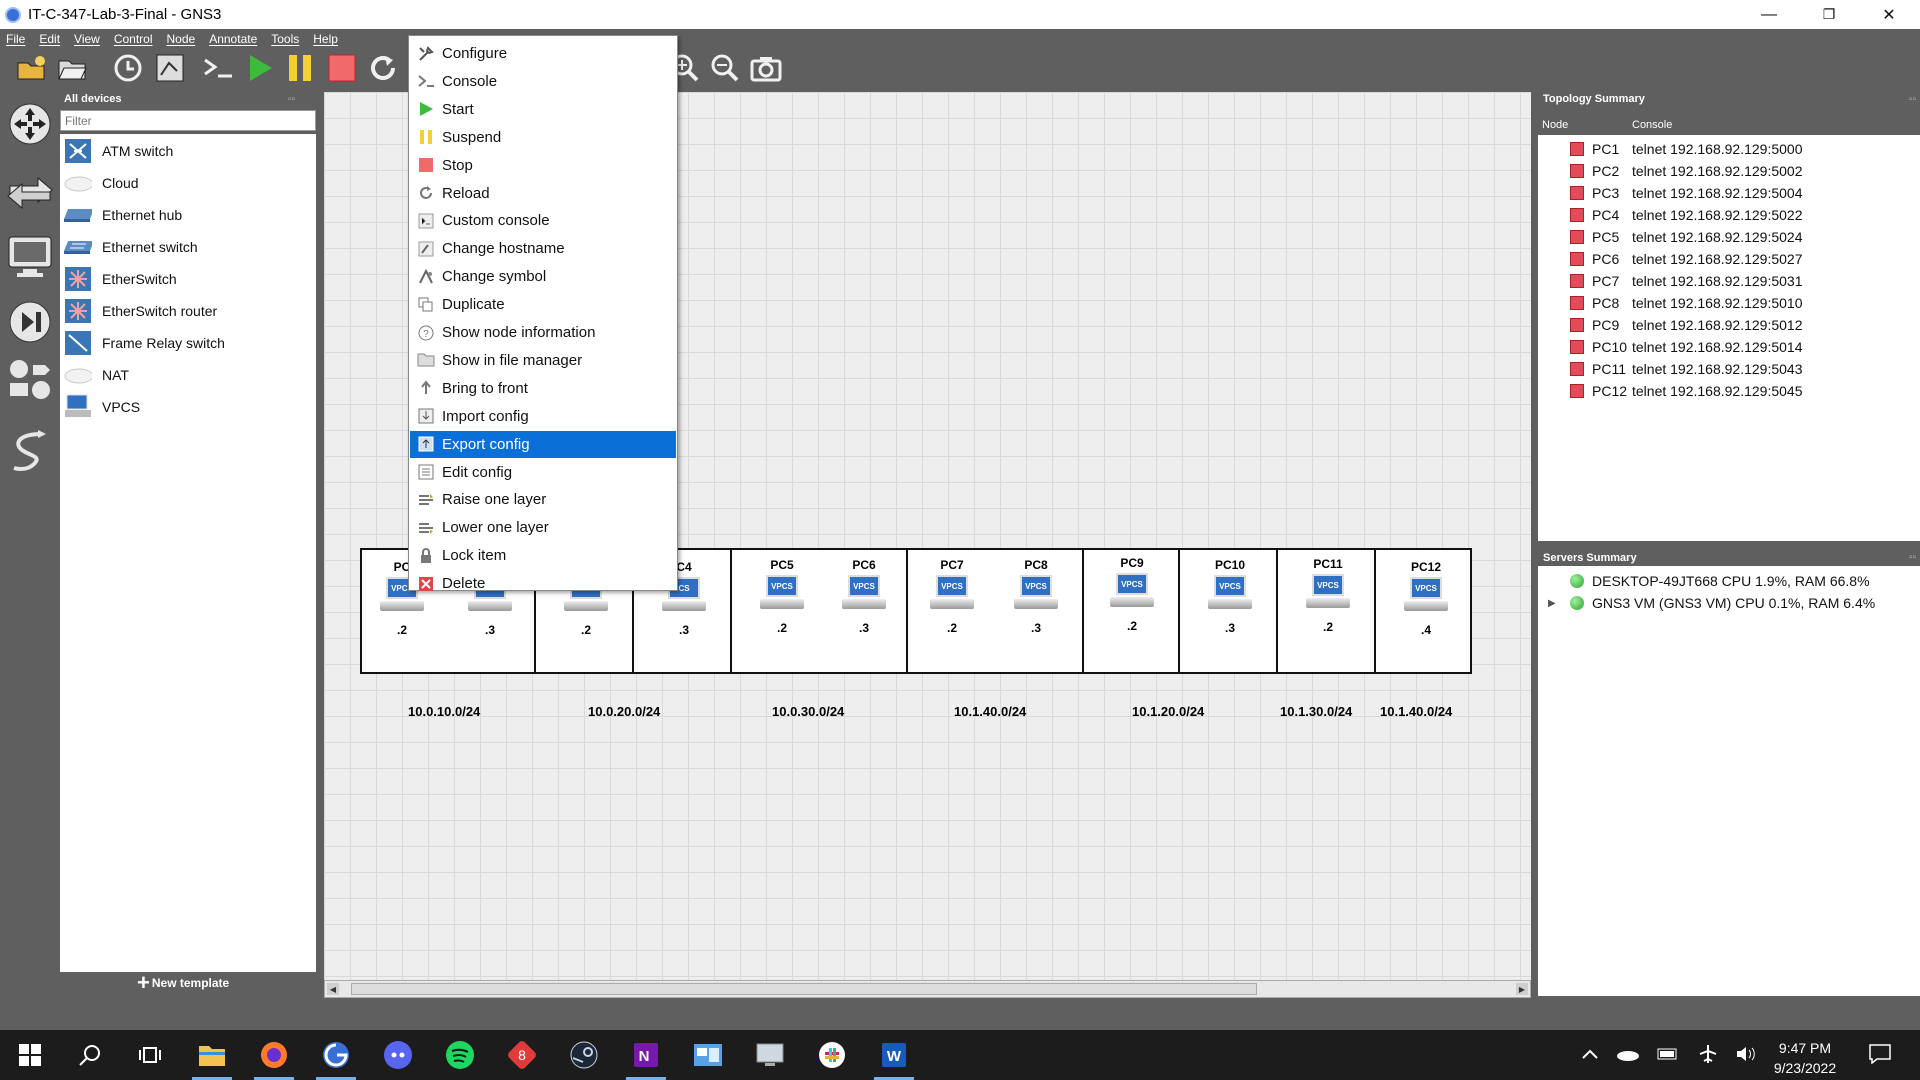  I want to click on menu-item-console: Console, so click(543, 81).